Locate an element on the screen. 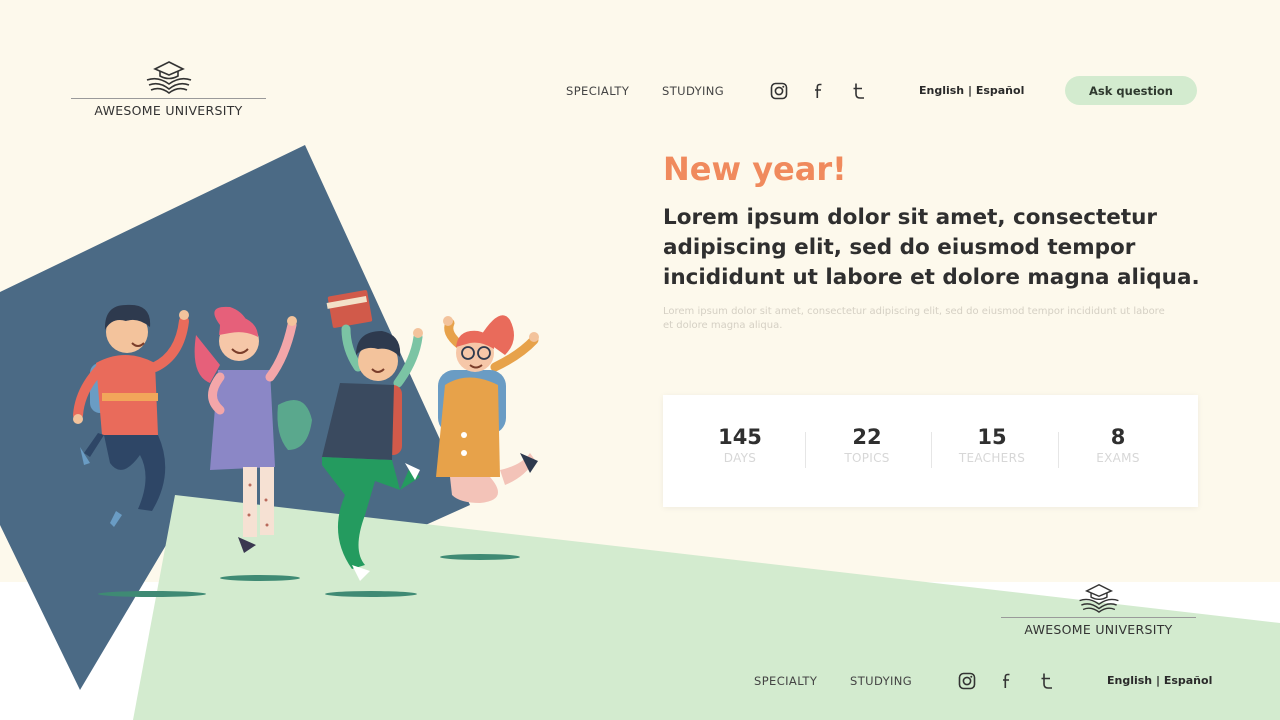 The width and height of the screenshot is (1280, 720). language-switcher: English | Español is located at coordinates (971, 90).